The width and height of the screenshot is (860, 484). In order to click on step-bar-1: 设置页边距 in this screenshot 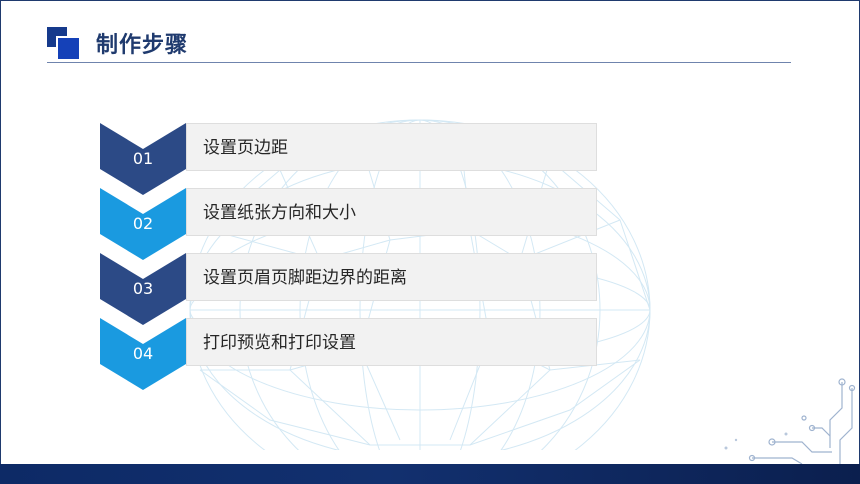, I will do `click(391, 147)`.